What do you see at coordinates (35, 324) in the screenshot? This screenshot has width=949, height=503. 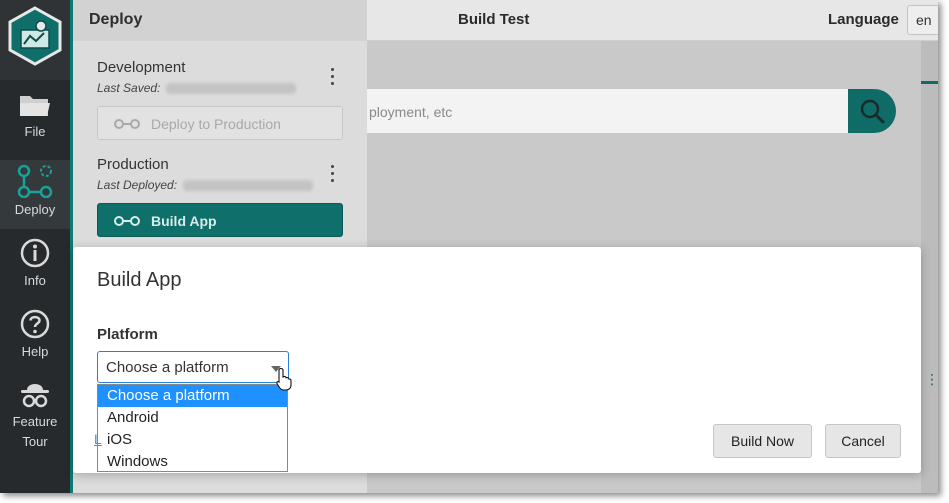 I see `help-icon` at bounding box center [35, 324].